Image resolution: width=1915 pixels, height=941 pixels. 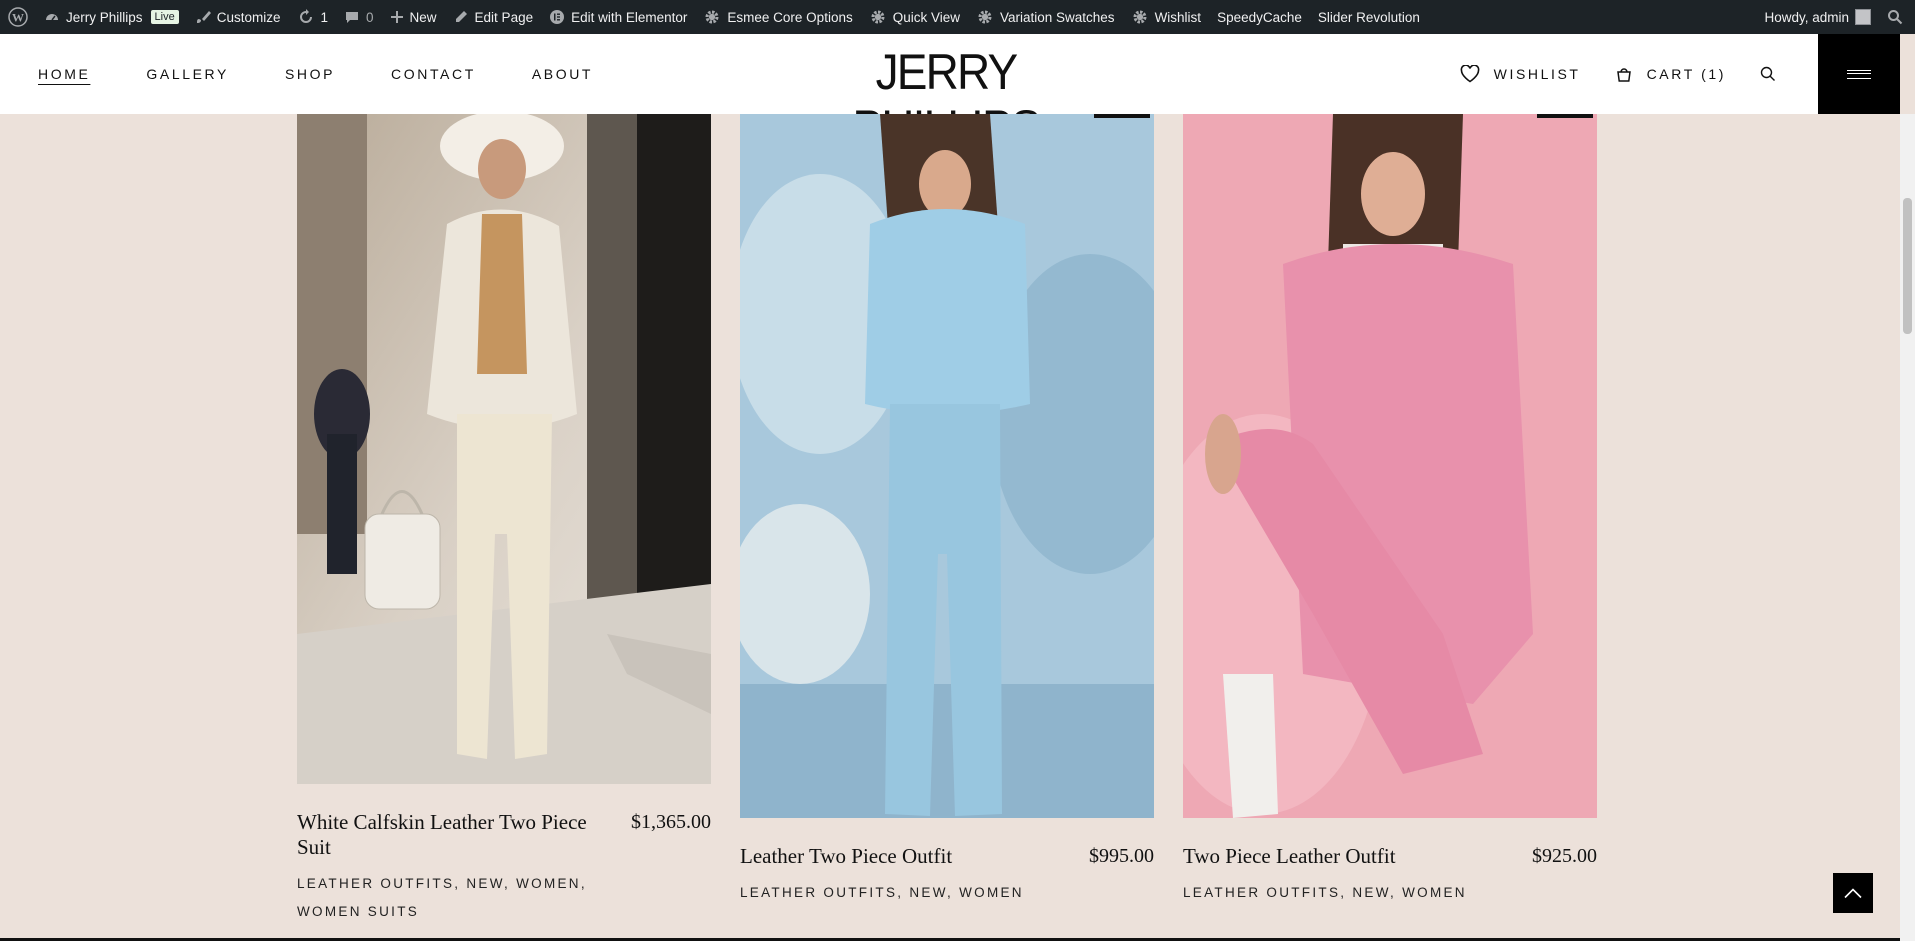 What do you see at coordinates (562, 74) in the screenshot?
I see `nav-about: ABOUT` at bounding box center [562, 74].